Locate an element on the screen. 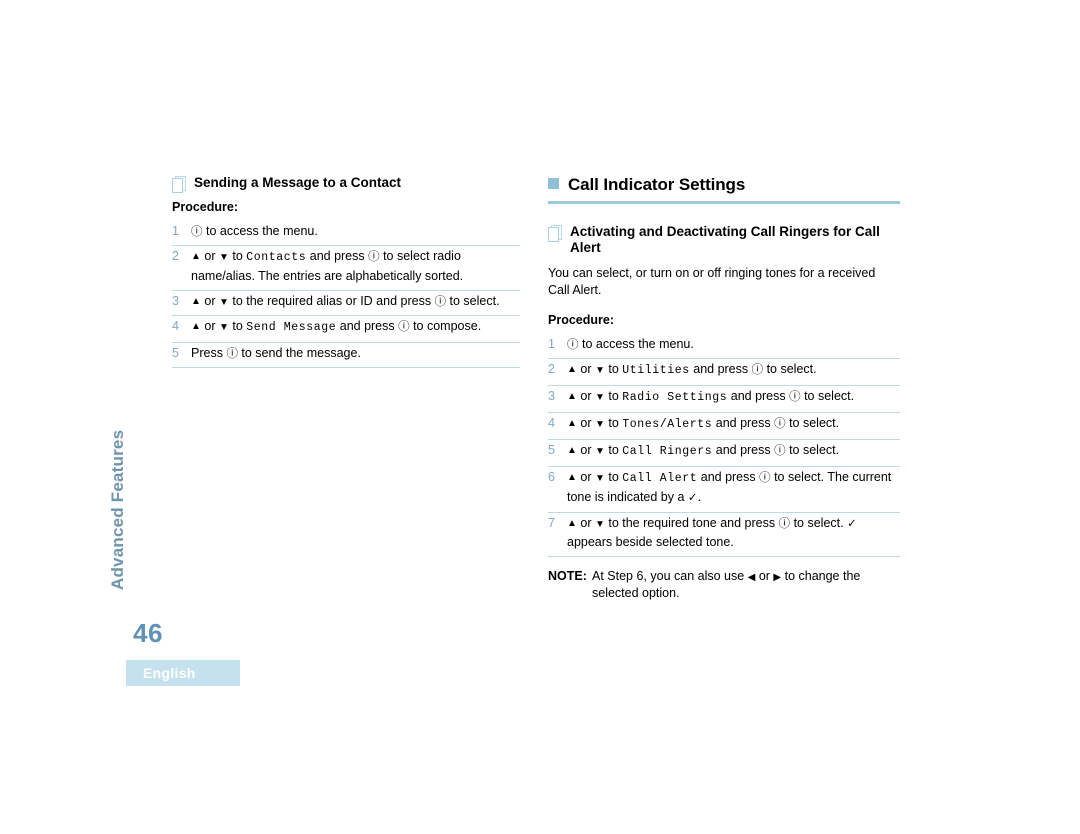 The image size is (1080, 834). step-text: to compose. is located at coordinates (445, 326).